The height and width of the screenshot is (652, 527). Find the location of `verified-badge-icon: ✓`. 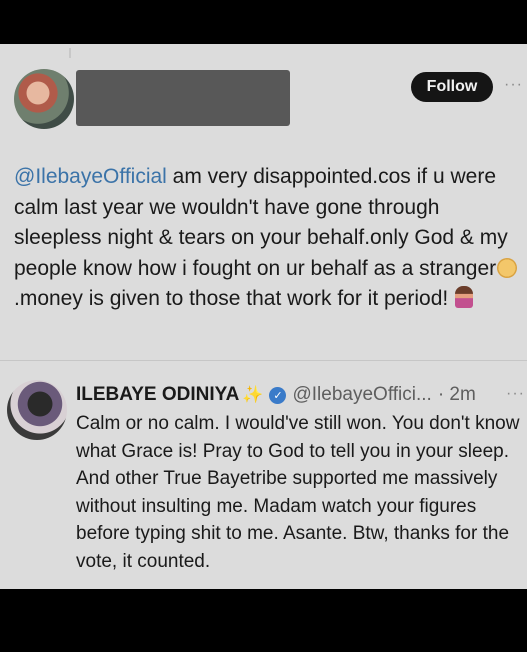

verified-badge-icon: ✓ is located at coordinates (278, 395).